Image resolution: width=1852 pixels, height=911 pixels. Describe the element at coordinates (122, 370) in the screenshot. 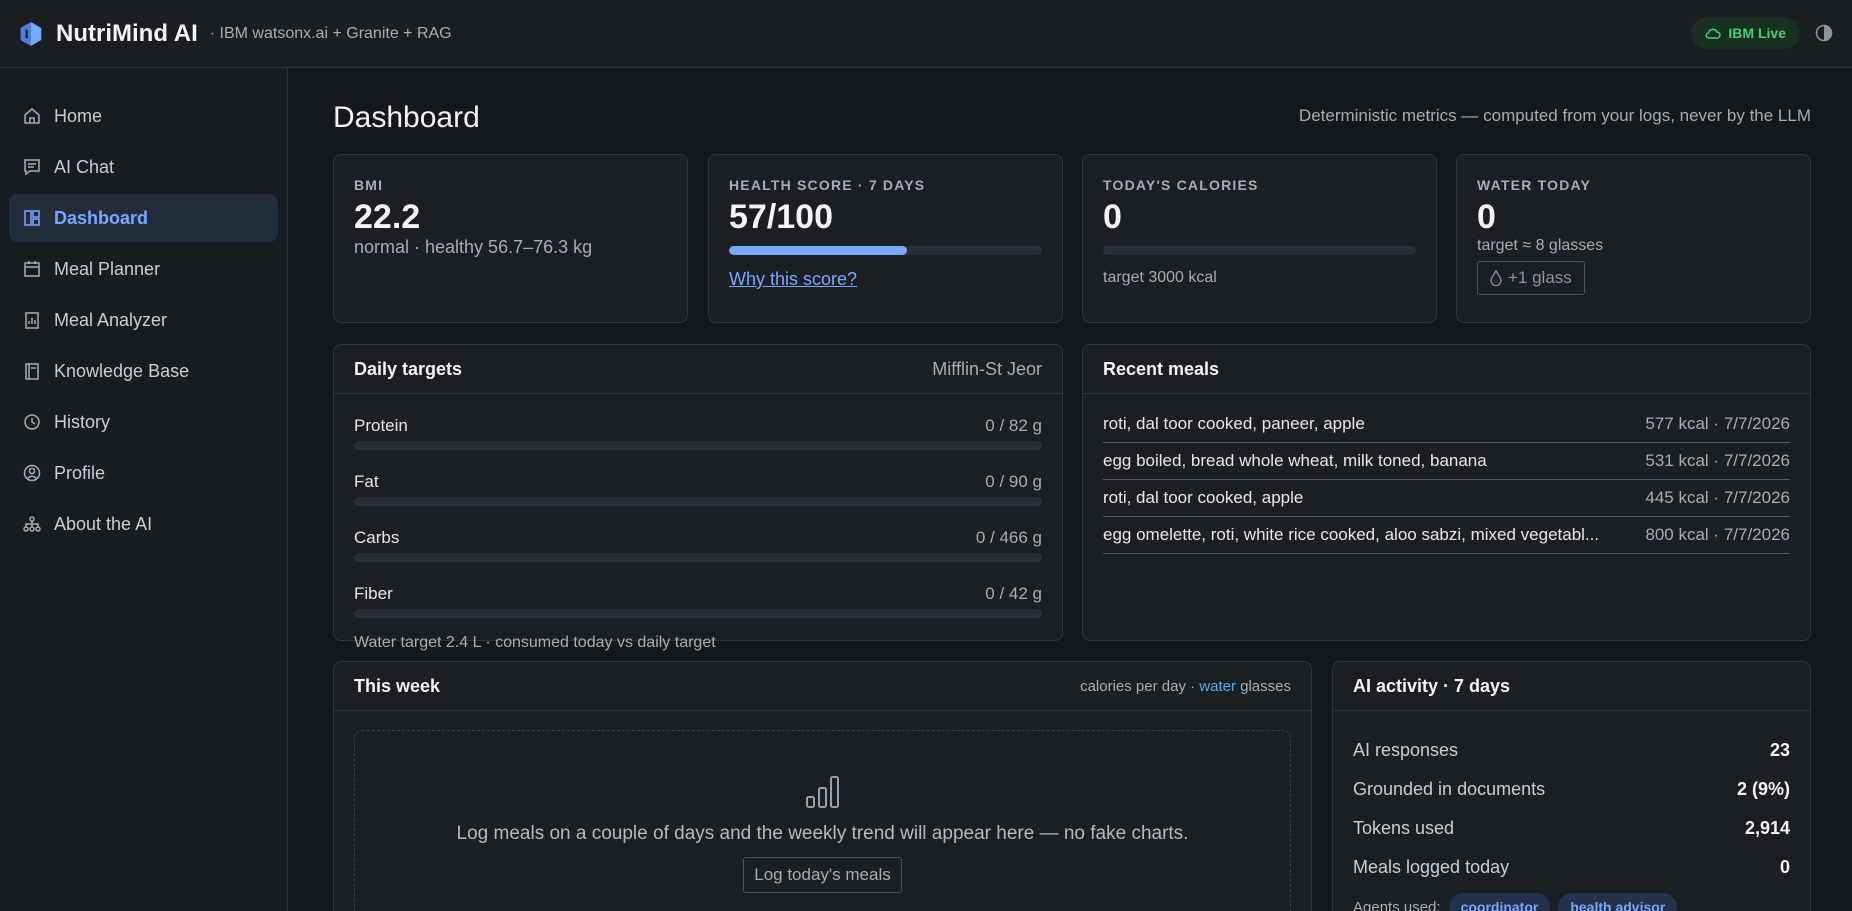

I see `sidebar-item-label: Knowledge Base` at that location.